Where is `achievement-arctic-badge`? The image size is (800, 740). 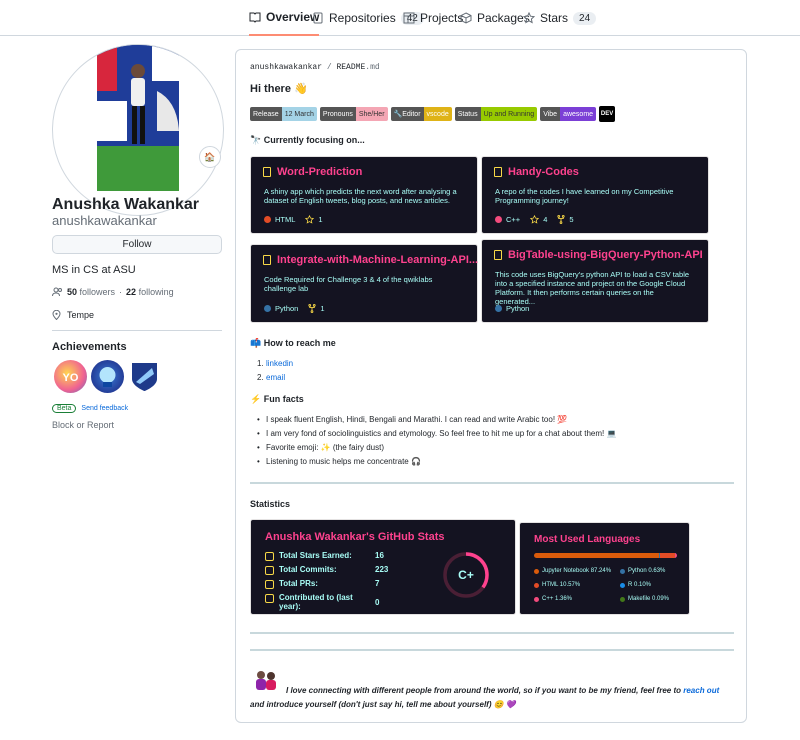
achievement-arctic-badge is located at coordinates (144, 376).